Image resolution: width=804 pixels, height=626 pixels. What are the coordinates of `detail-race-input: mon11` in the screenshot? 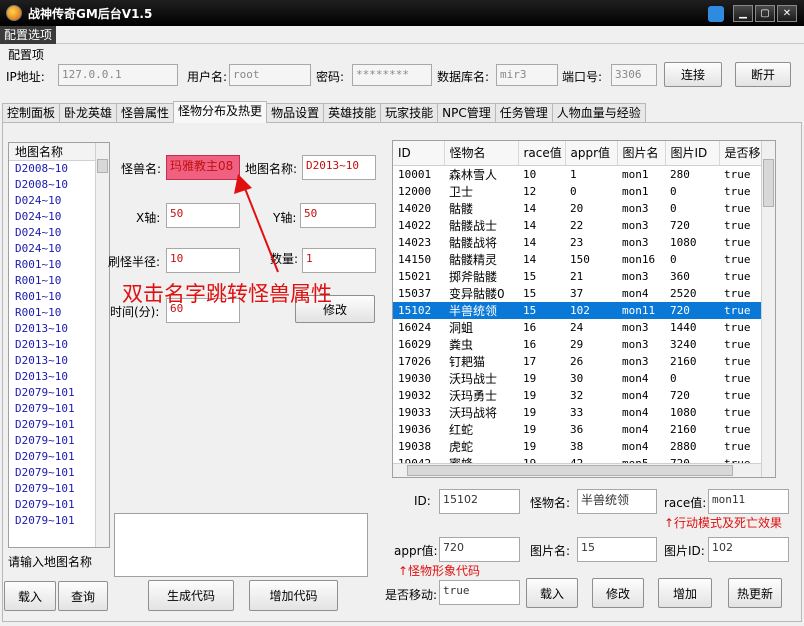 It's located at (748, 501).